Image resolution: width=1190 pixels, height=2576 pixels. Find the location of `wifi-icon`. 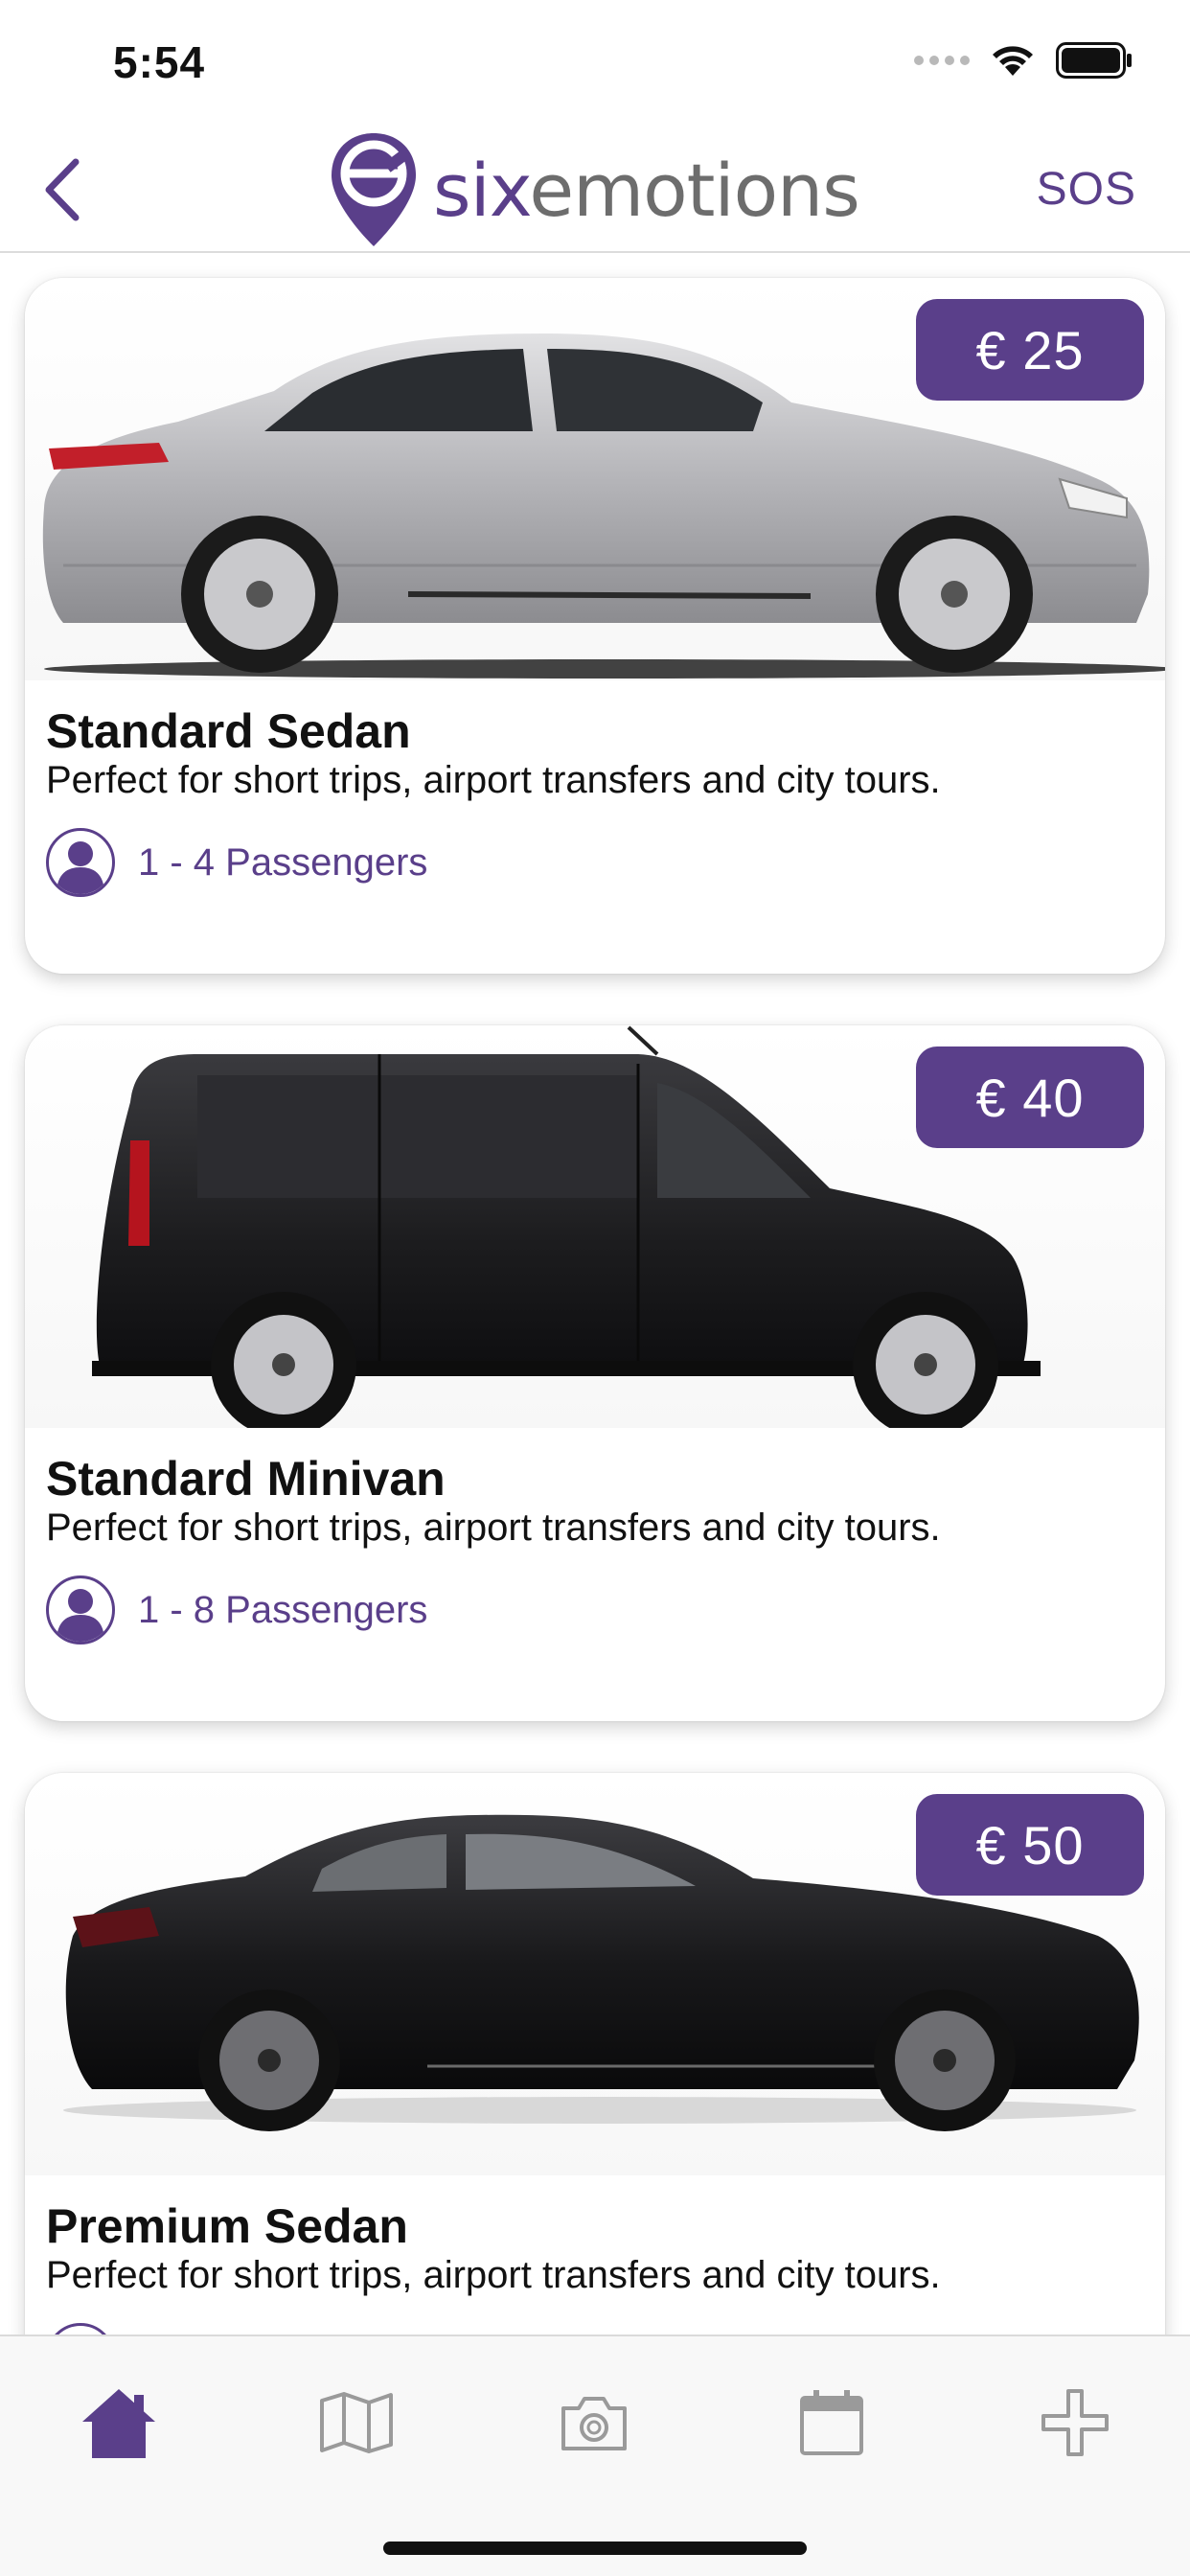

wifi-icon is located at coordinates (1013, 61).